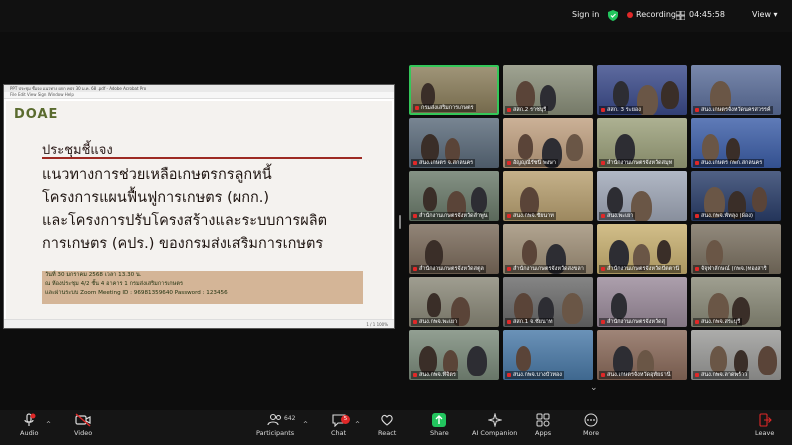 This screenshot has width=792, height=445. What do you see at coordinates (83, 425) in the screenshot?
I see `video-button: Video` at bounding box center [83, 425].